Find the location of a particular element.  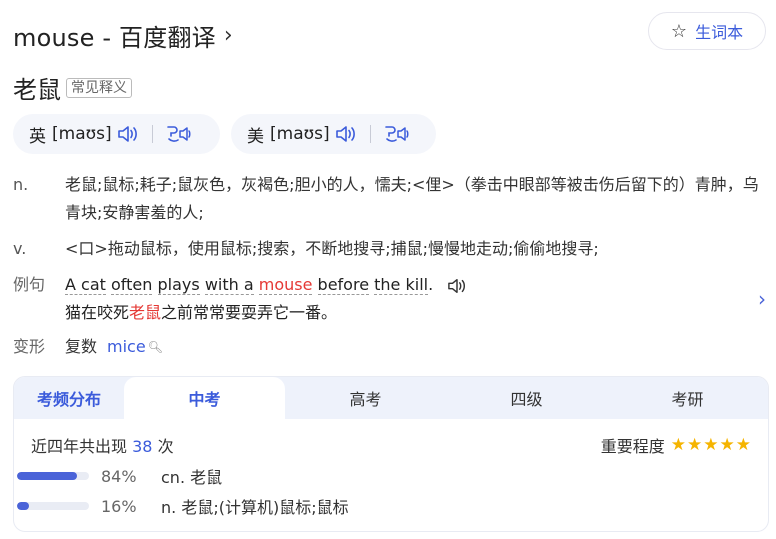

example-word: the kill is located at coordinates (401, 285).